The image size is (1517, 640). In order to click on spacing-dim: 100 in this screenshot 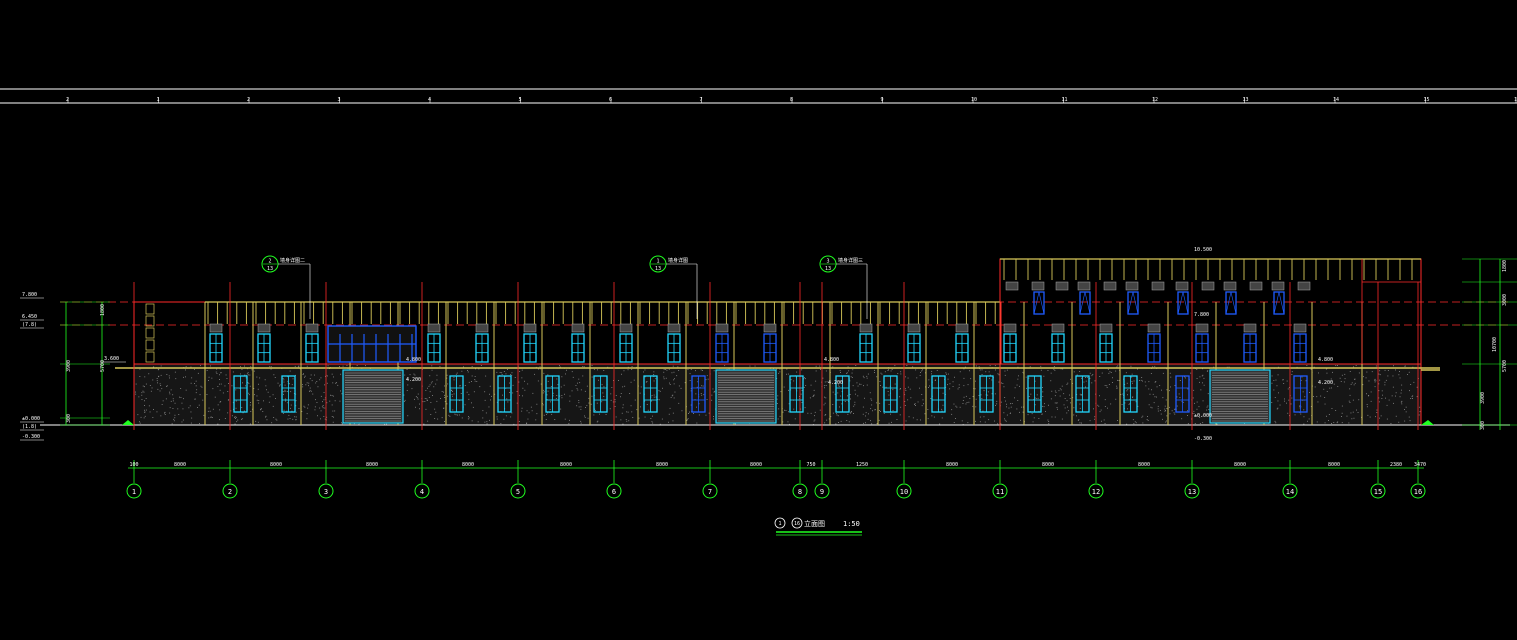, I will do `click(133, 465)`.